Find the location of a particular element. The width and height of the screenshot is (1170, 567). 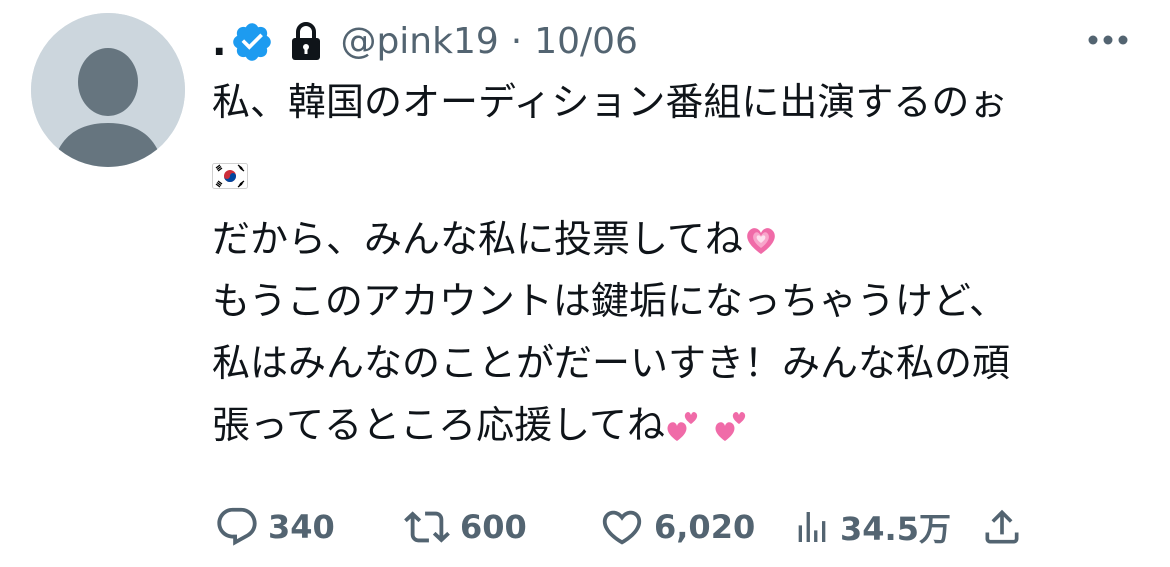

tweet-header: . @pink19 · 10/06 is located at coordinates (425, 42).